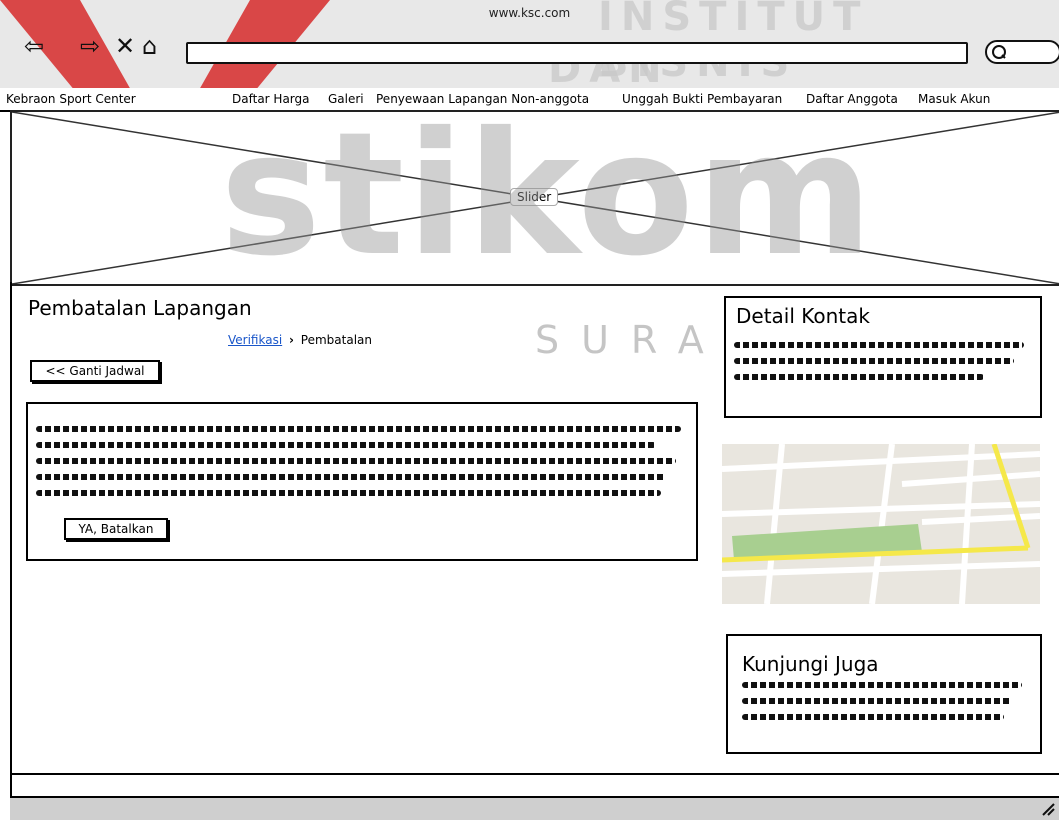 The width and height of the screenshot is (1059, 820). Describe the element at coordinates (548, 195) in the screenshot. I see `watermark-logo-word: stikom` at that location.